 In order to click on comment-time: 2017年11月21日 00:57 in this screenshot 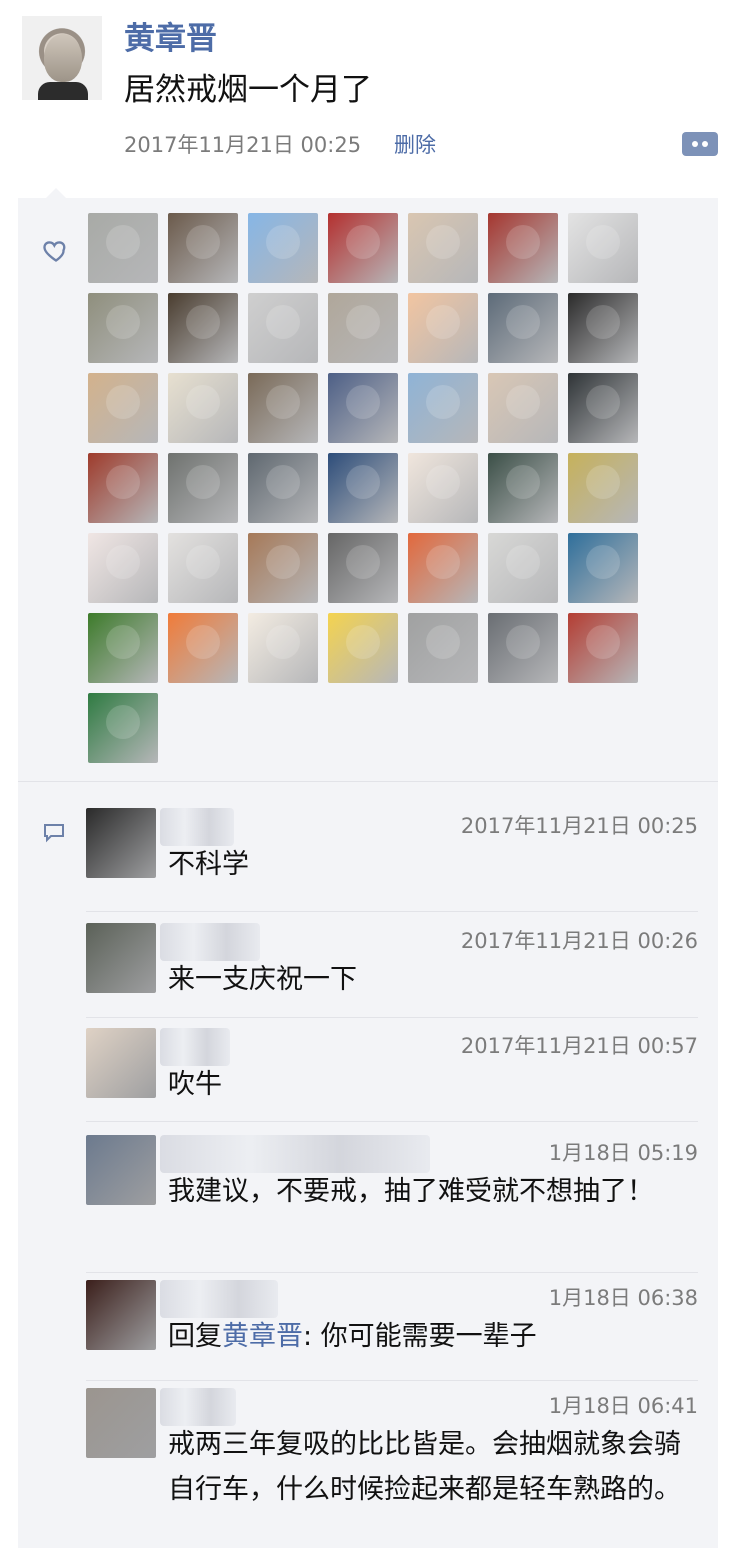, I will do `click(579, 1046)`.